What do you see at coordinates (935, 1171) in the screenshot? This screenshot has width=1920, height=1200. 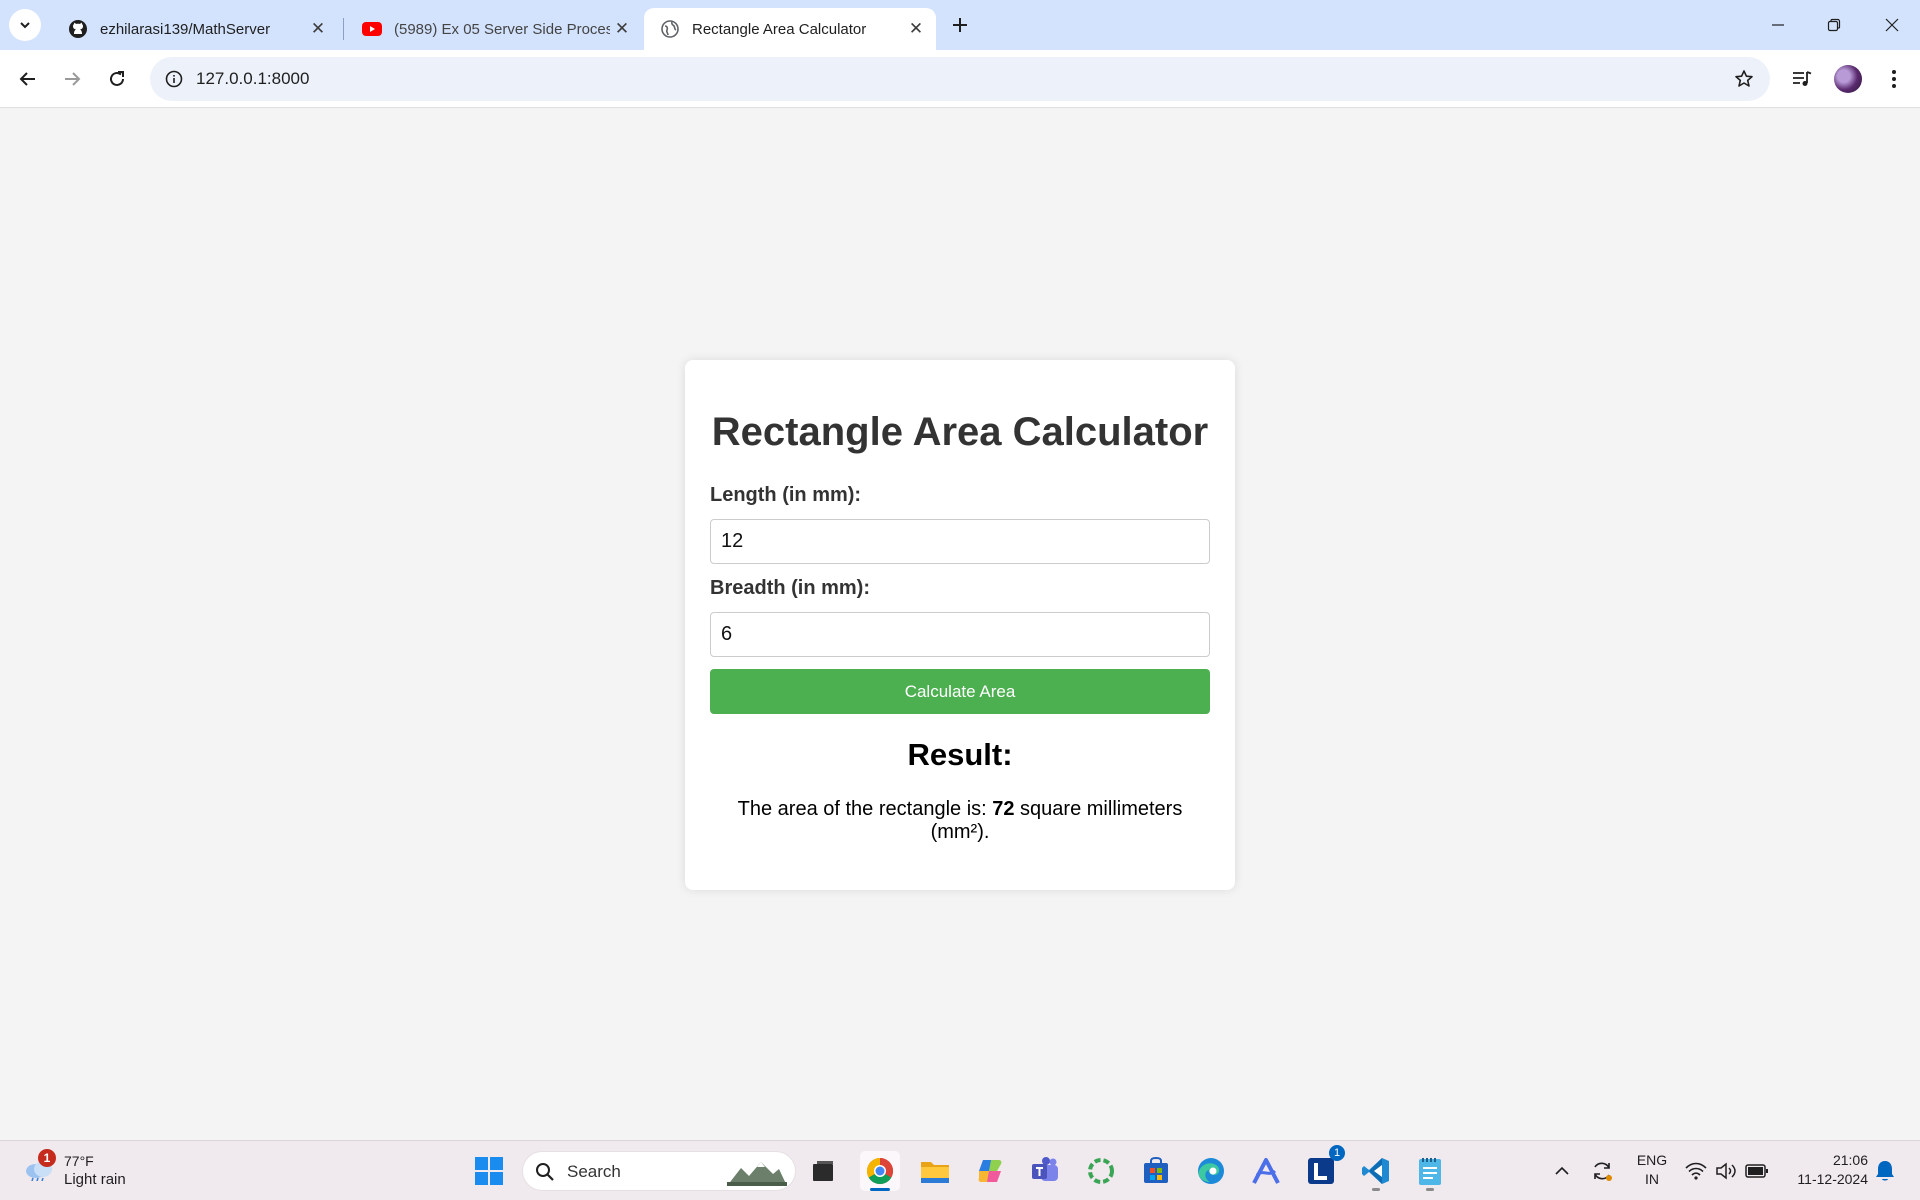 I see `folder-icon` at bounding box center [935, 1171].